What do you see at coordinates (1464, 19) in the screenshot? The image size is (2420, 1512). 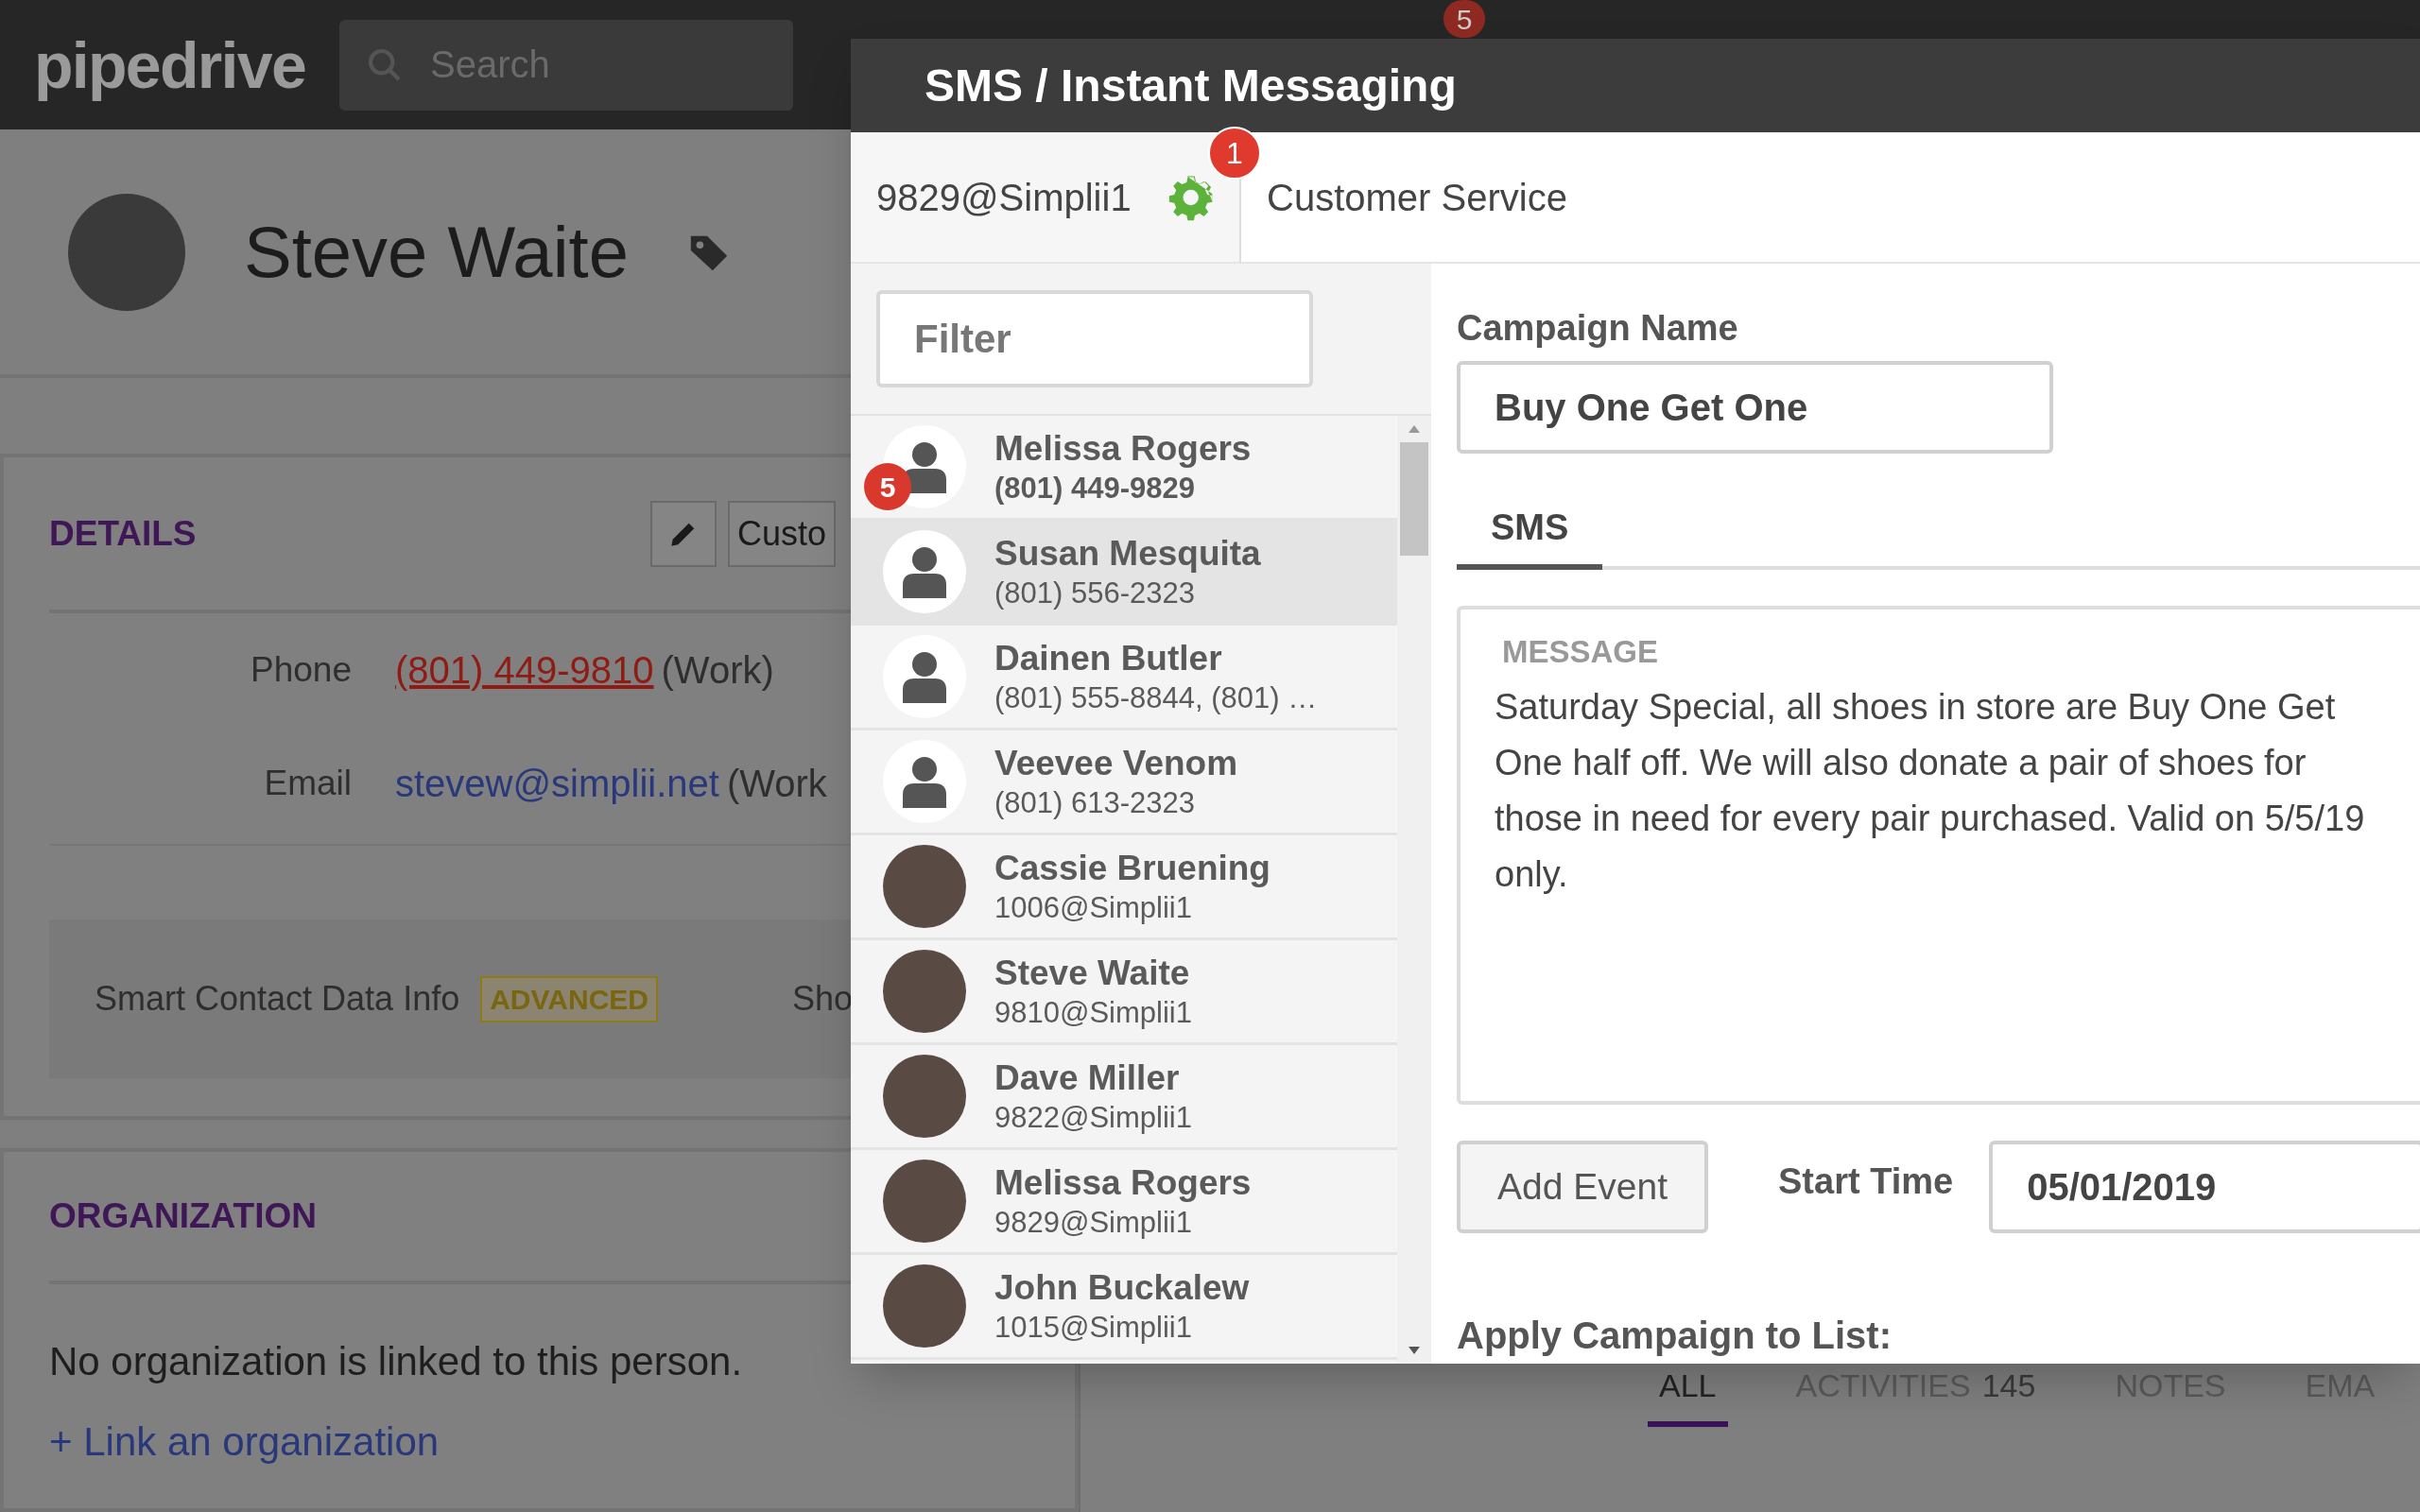 I see `notification-badge: 5` at bounding box center [1464, 19].